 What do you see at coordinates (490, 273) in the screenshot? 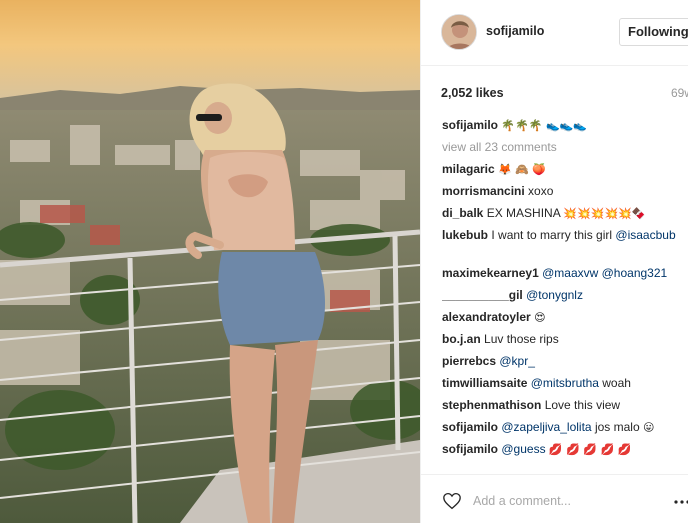
I see `comment-username: maximekearney1` at bounding box center [490, 273].